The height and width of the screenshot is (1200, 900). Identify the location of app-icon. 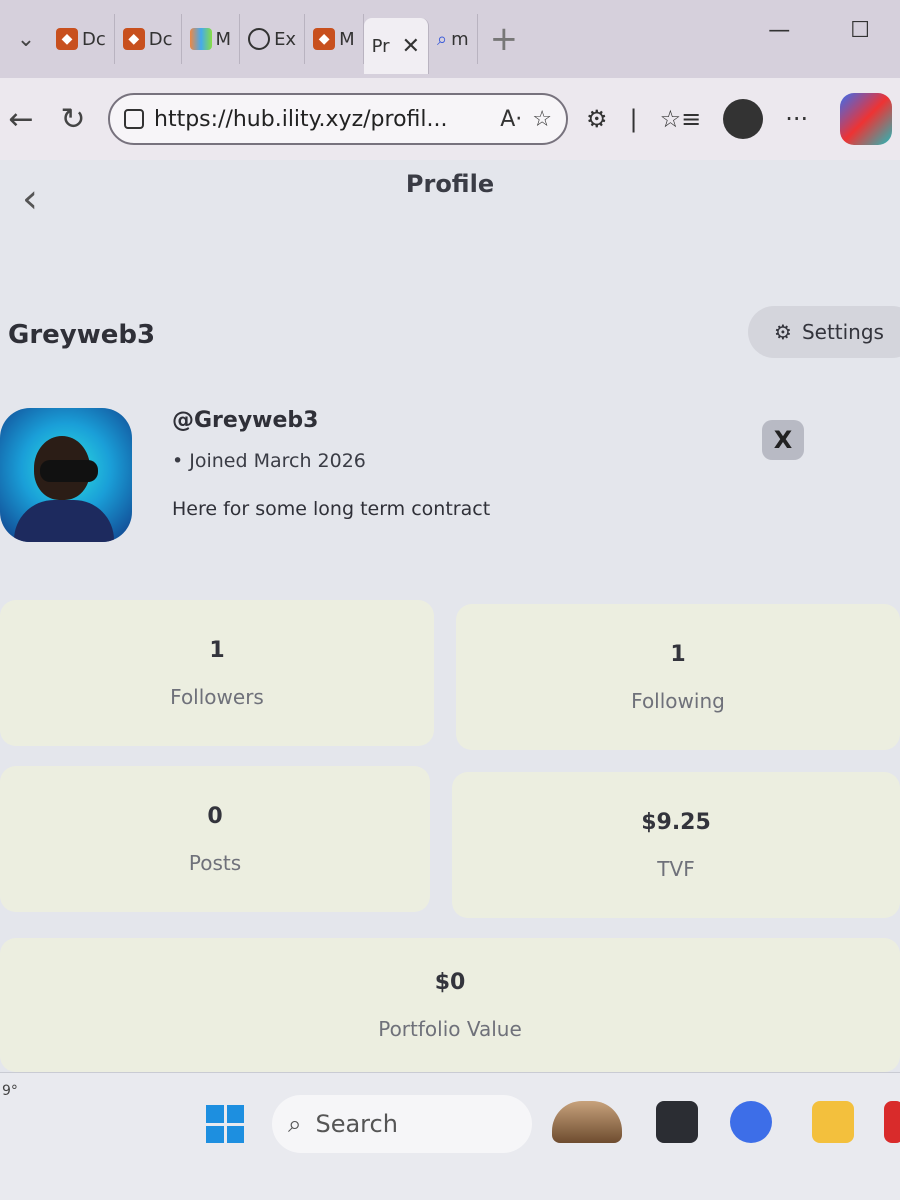
(892, 1122).